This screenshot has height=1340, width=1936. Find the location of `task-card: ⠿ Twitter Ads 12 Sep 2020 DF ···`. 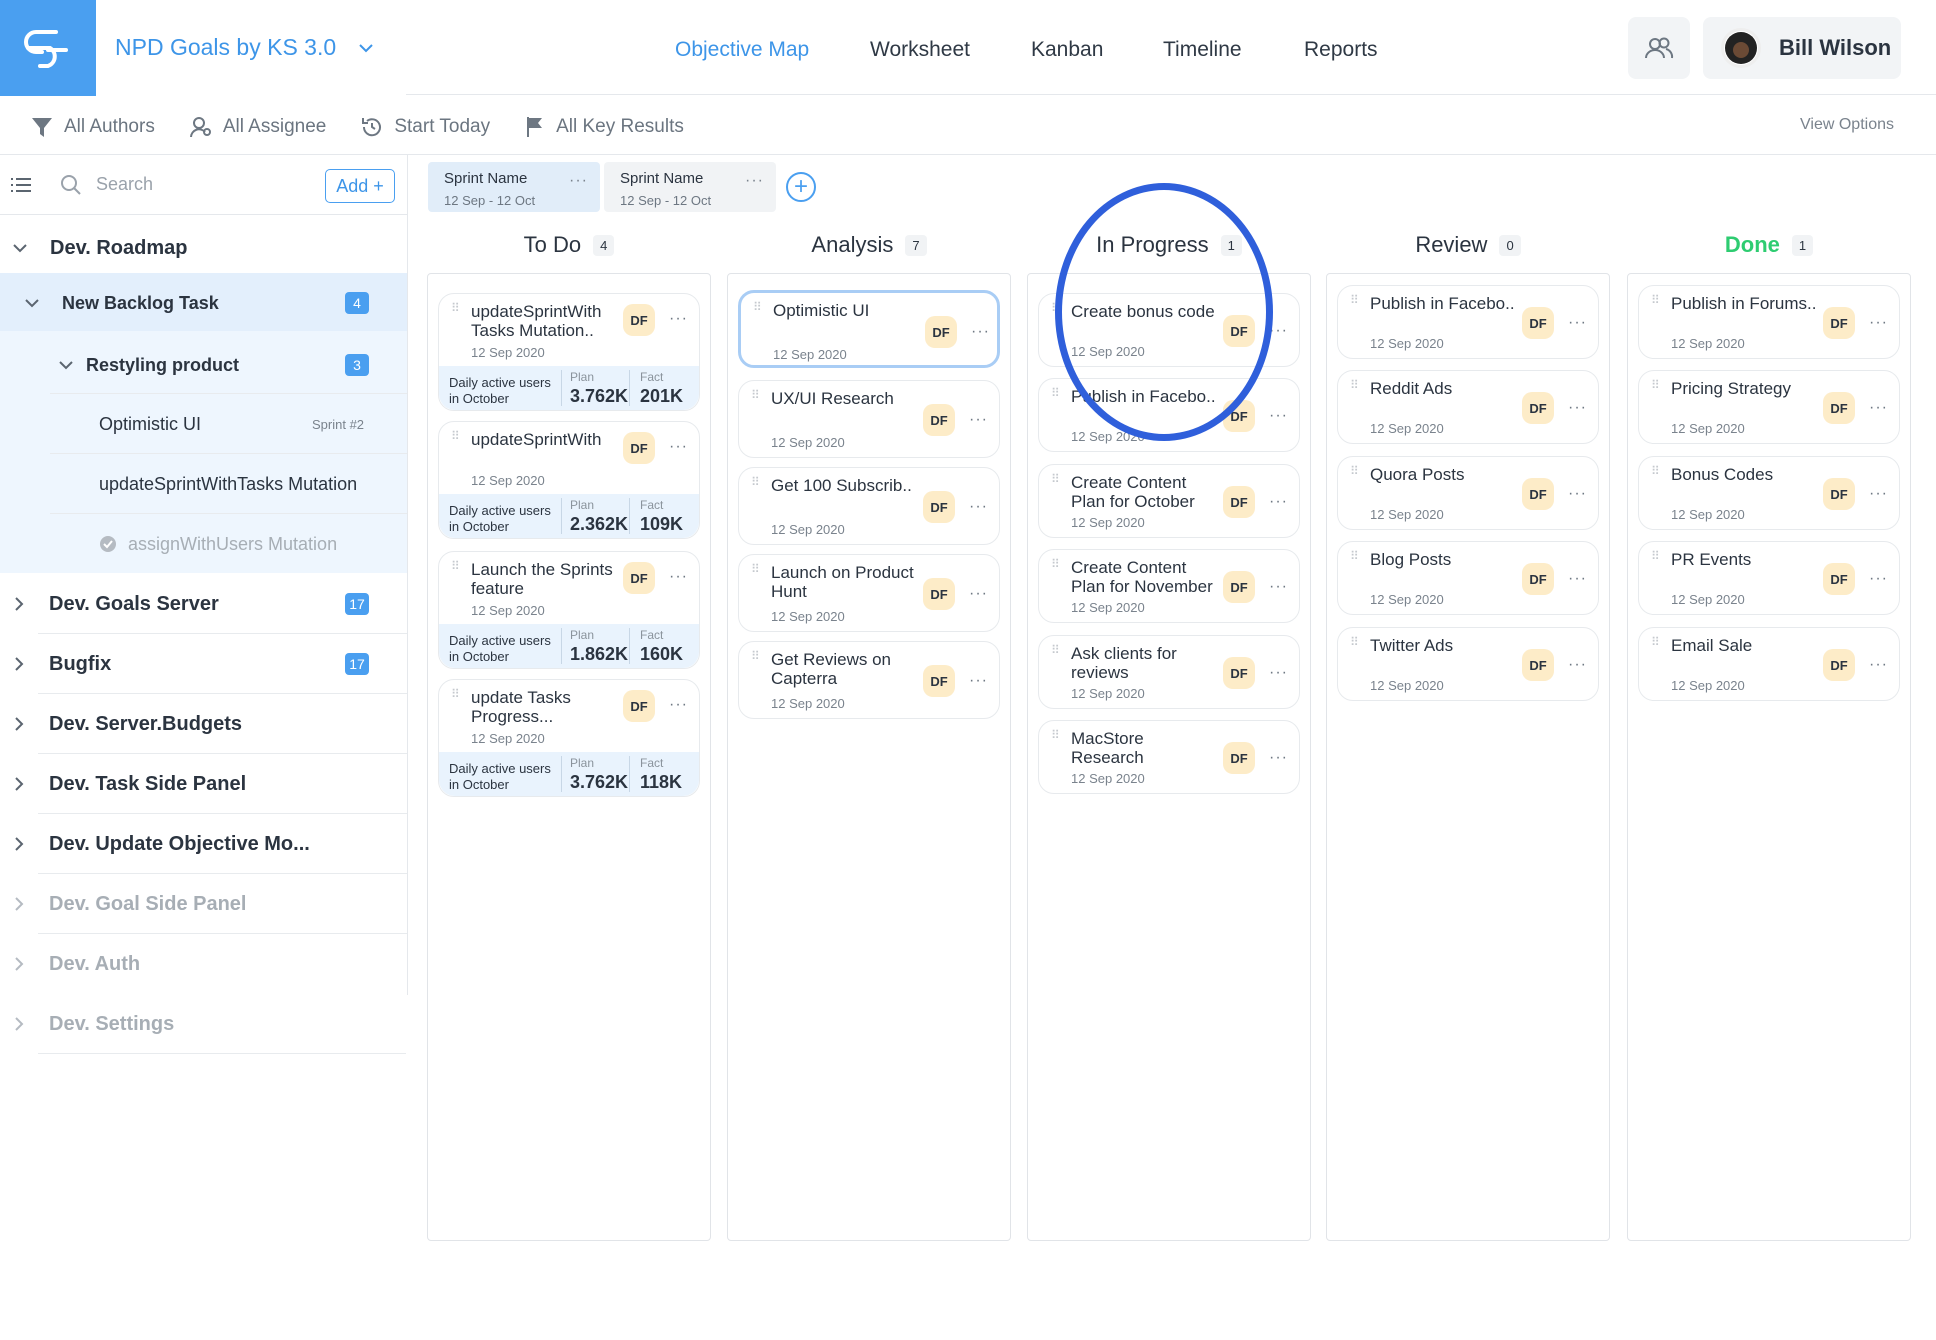

task-card: ⠿ Twitter Ads 12 Sep 2020 DF ··· is located at coordinates (1468, 664).